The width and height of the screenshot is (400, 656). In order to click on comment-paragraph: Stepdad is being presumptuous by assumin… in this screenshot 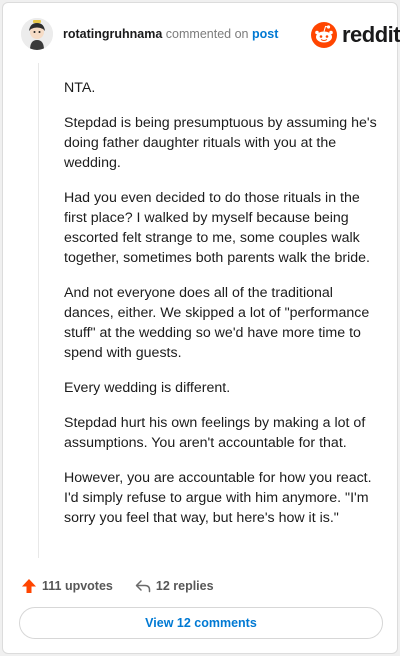, I will do `click(220, 143)`.